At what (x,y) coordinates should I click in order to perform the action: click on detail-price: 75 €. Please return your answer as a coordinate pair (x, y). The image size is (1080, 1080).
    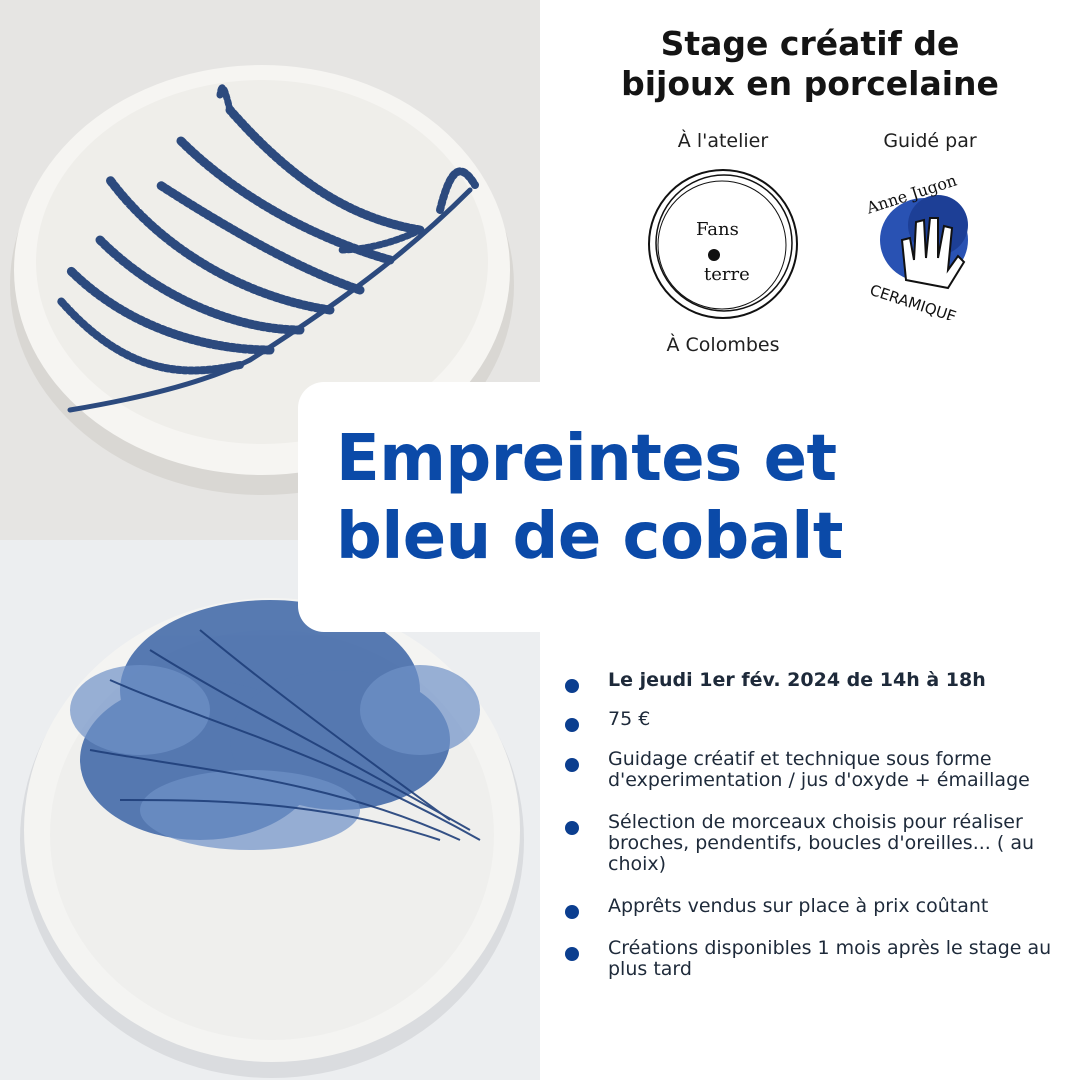
    Looking at the image, I should click on (810, 720).